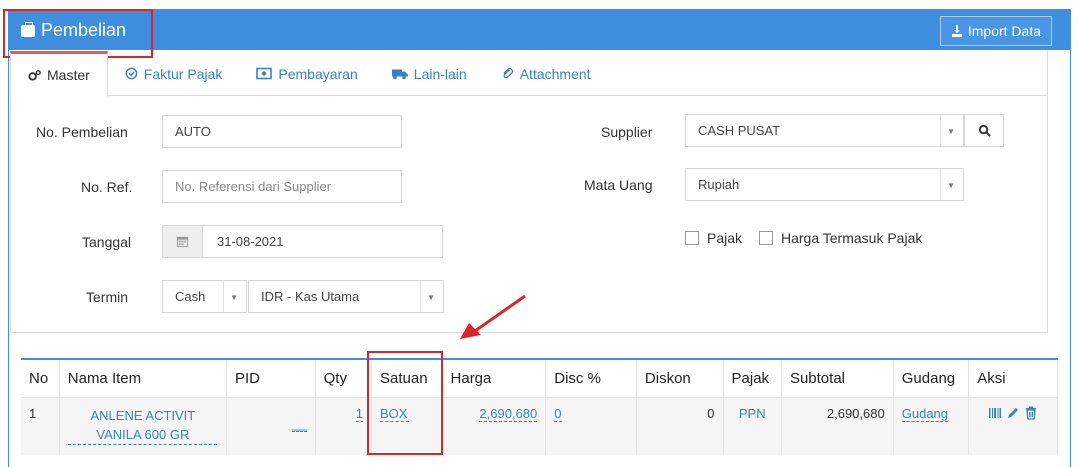 The height and width of the screenshot is (467, 1078). What do you see at coordinates (107, 297) in the screenshot?
I see `termin-label: Termin` at bounding box center [107, 297].